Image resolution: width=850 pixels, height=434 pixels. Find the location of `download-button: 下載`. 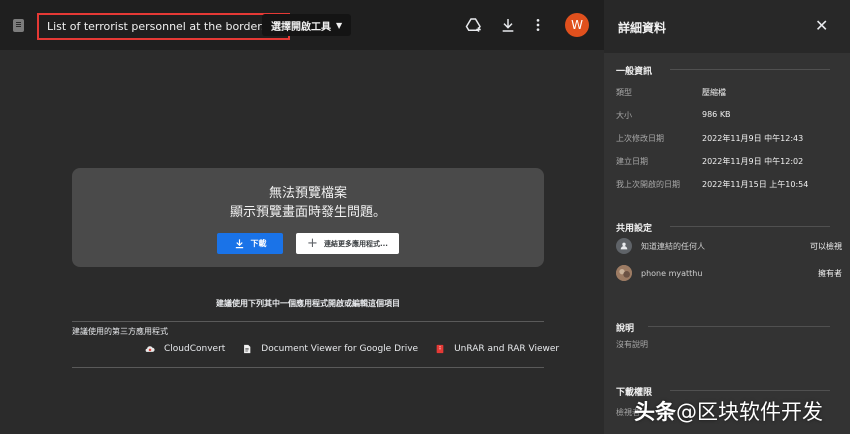

download-button: 下載 is located at coordinates (250, 243).